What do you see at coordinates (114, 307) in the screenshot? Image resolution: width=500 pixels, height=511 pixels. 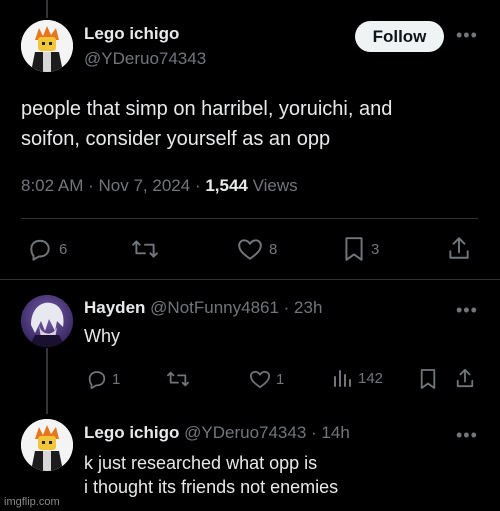 I see `author-name: Hayden` at bounding box center [114, 307].